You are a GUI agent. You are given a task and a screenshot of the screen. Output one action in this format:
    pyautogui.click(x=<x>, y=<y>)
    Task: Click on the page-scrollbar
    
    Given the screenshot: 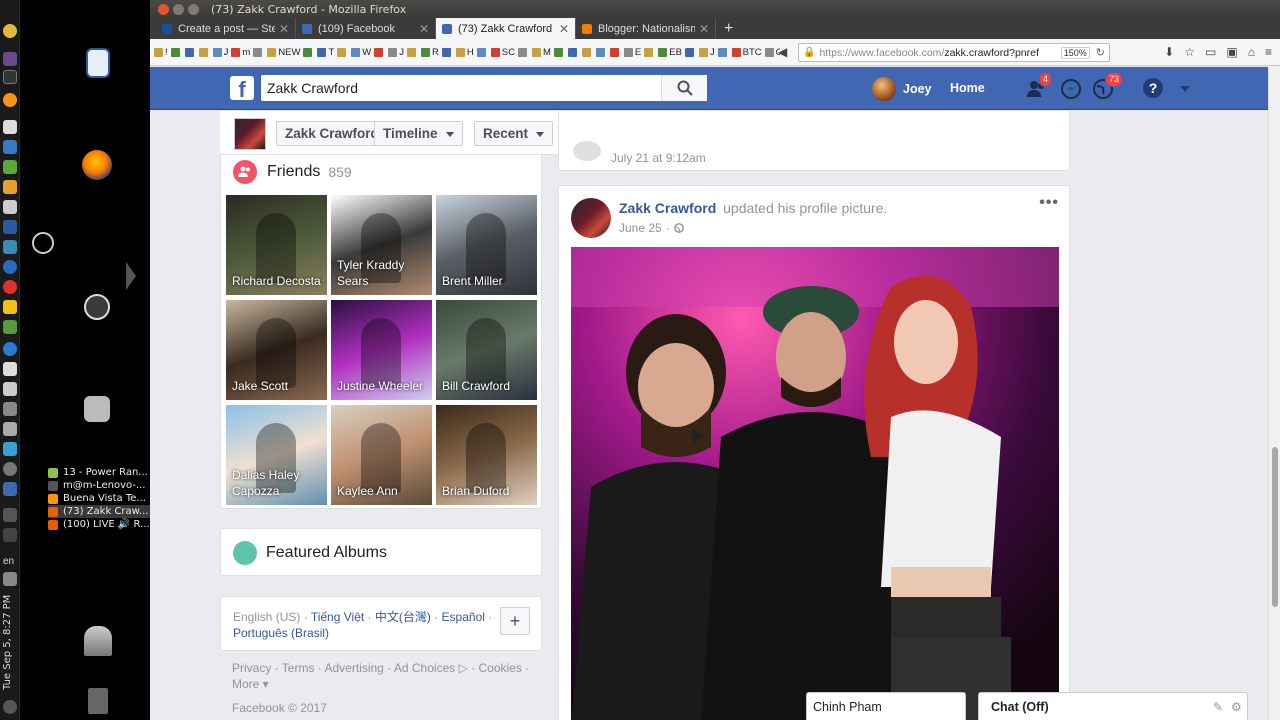 What is the action you would take?
    pyautogui.click(x=1274, y=393)
    